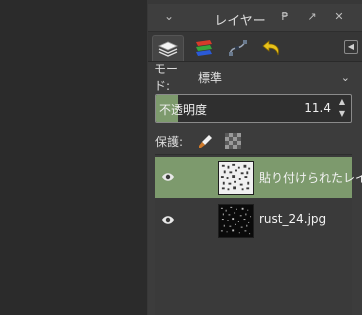 This screenshot has height=315, width=362. What do you see at coordinates (169, 141) in the screenshot?
I see `lock-label: 保護:` at bounding box center [169, 141].